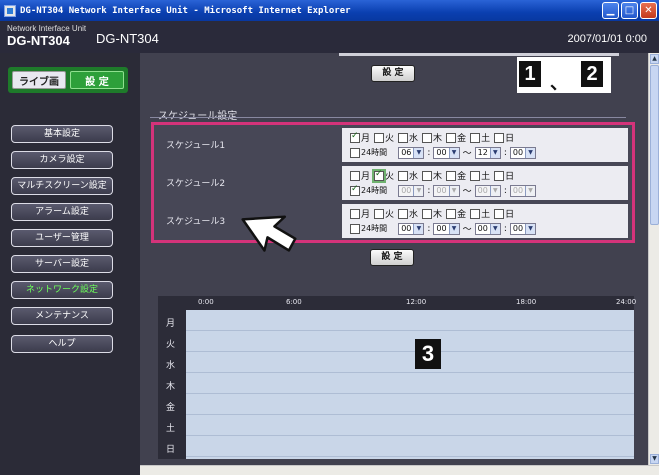 The width and height of the screenshot is (659, 475). Describe the element at coordinates (62, 264) in the screenshot. I see `menu-item-5: サーバー設定` at that location.